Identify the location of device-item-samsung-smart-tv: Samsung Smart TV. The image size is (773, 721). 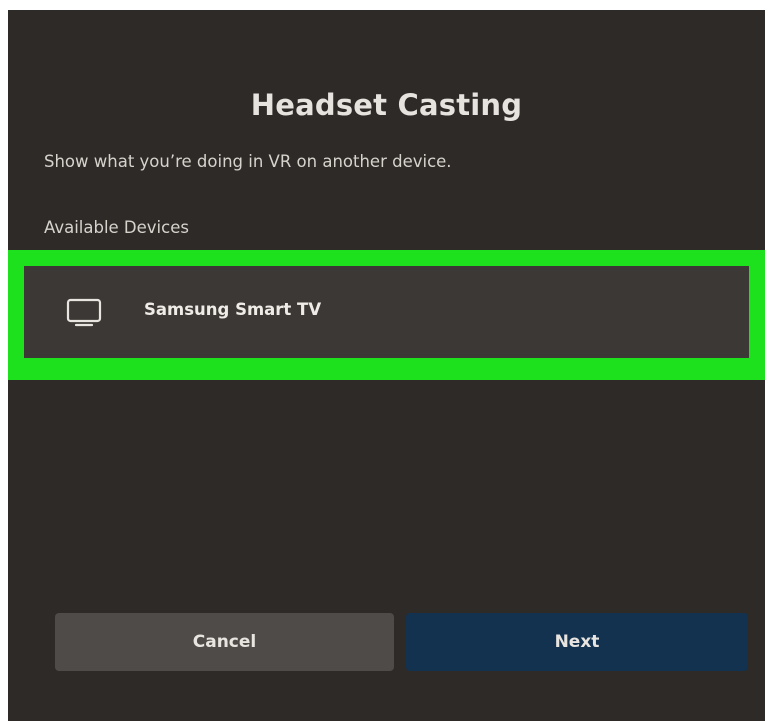
(386, 312).